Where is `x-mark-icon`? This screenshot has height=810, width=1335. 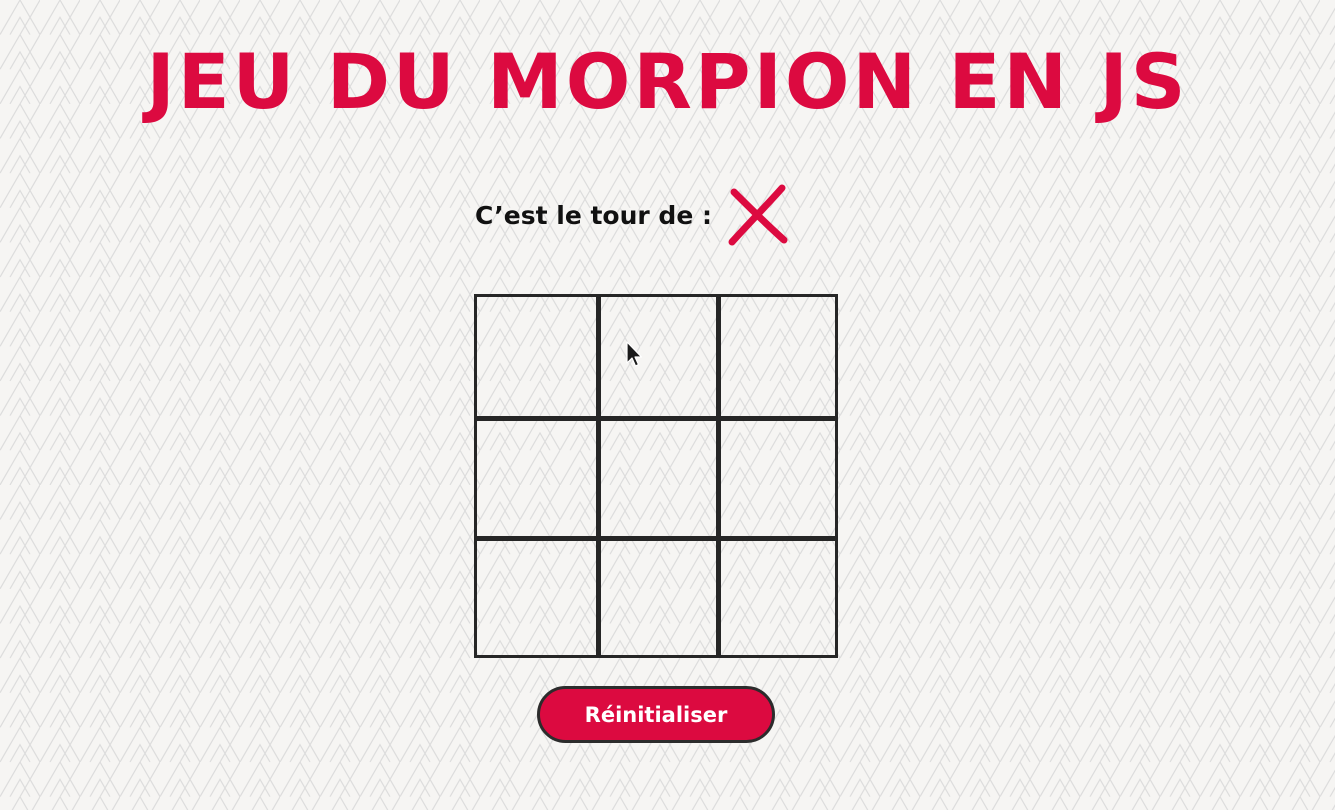
x-mark-icon is located at coordinates (758, 215).